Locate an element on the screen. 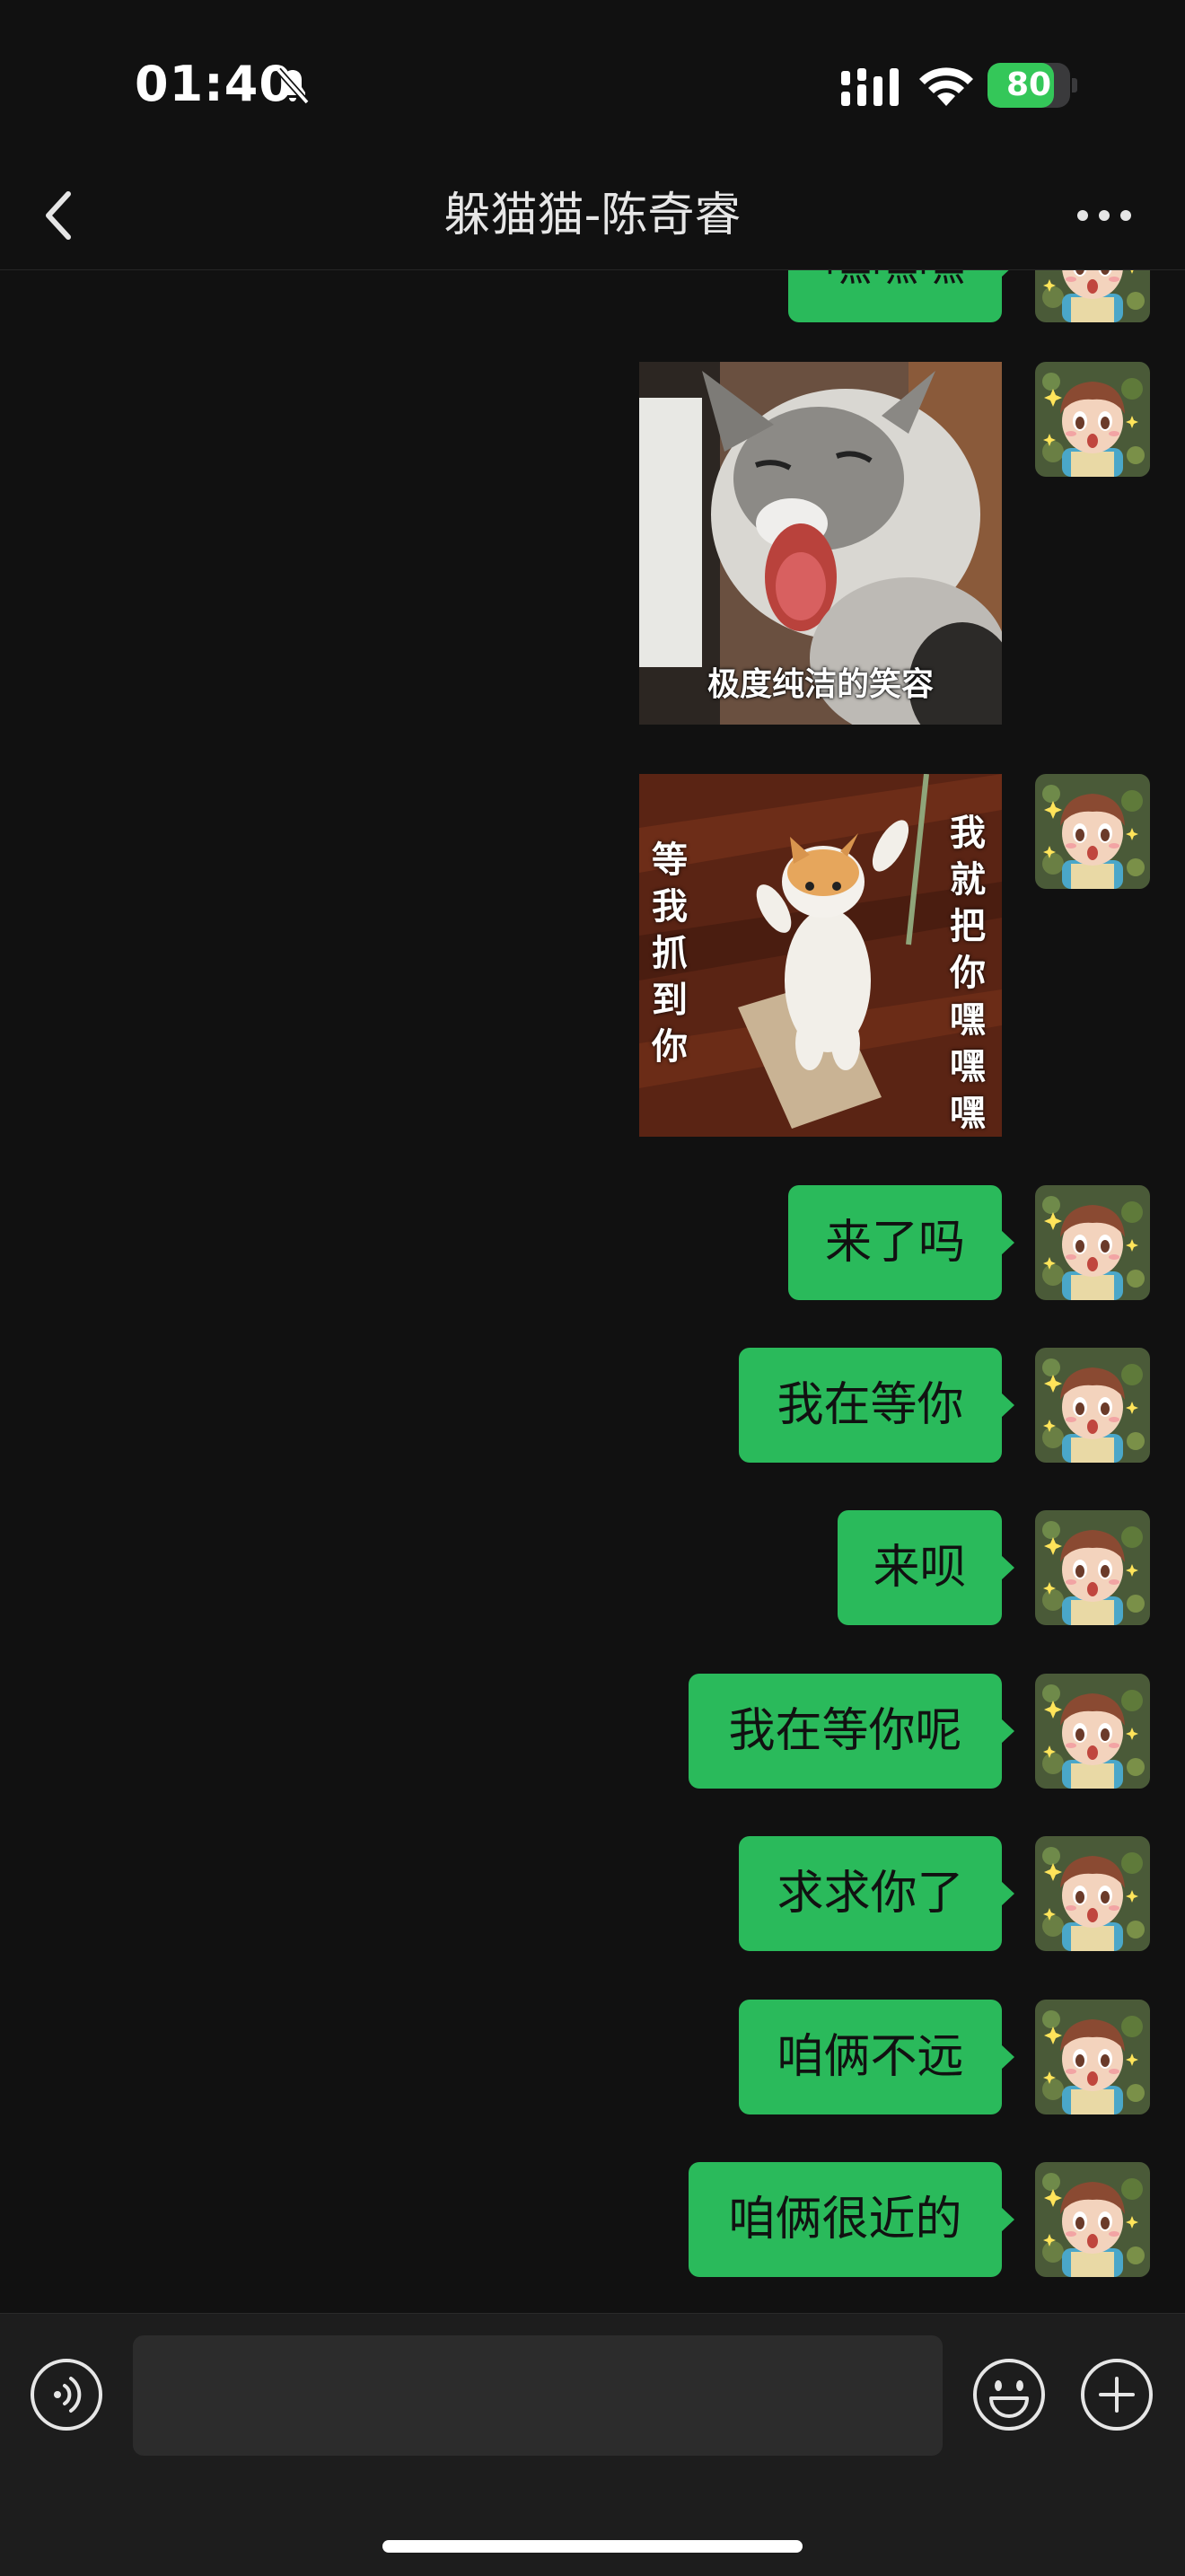 This screenshot has height=2576, width=1185. home-indicator is located at coordinates (592, 2546).